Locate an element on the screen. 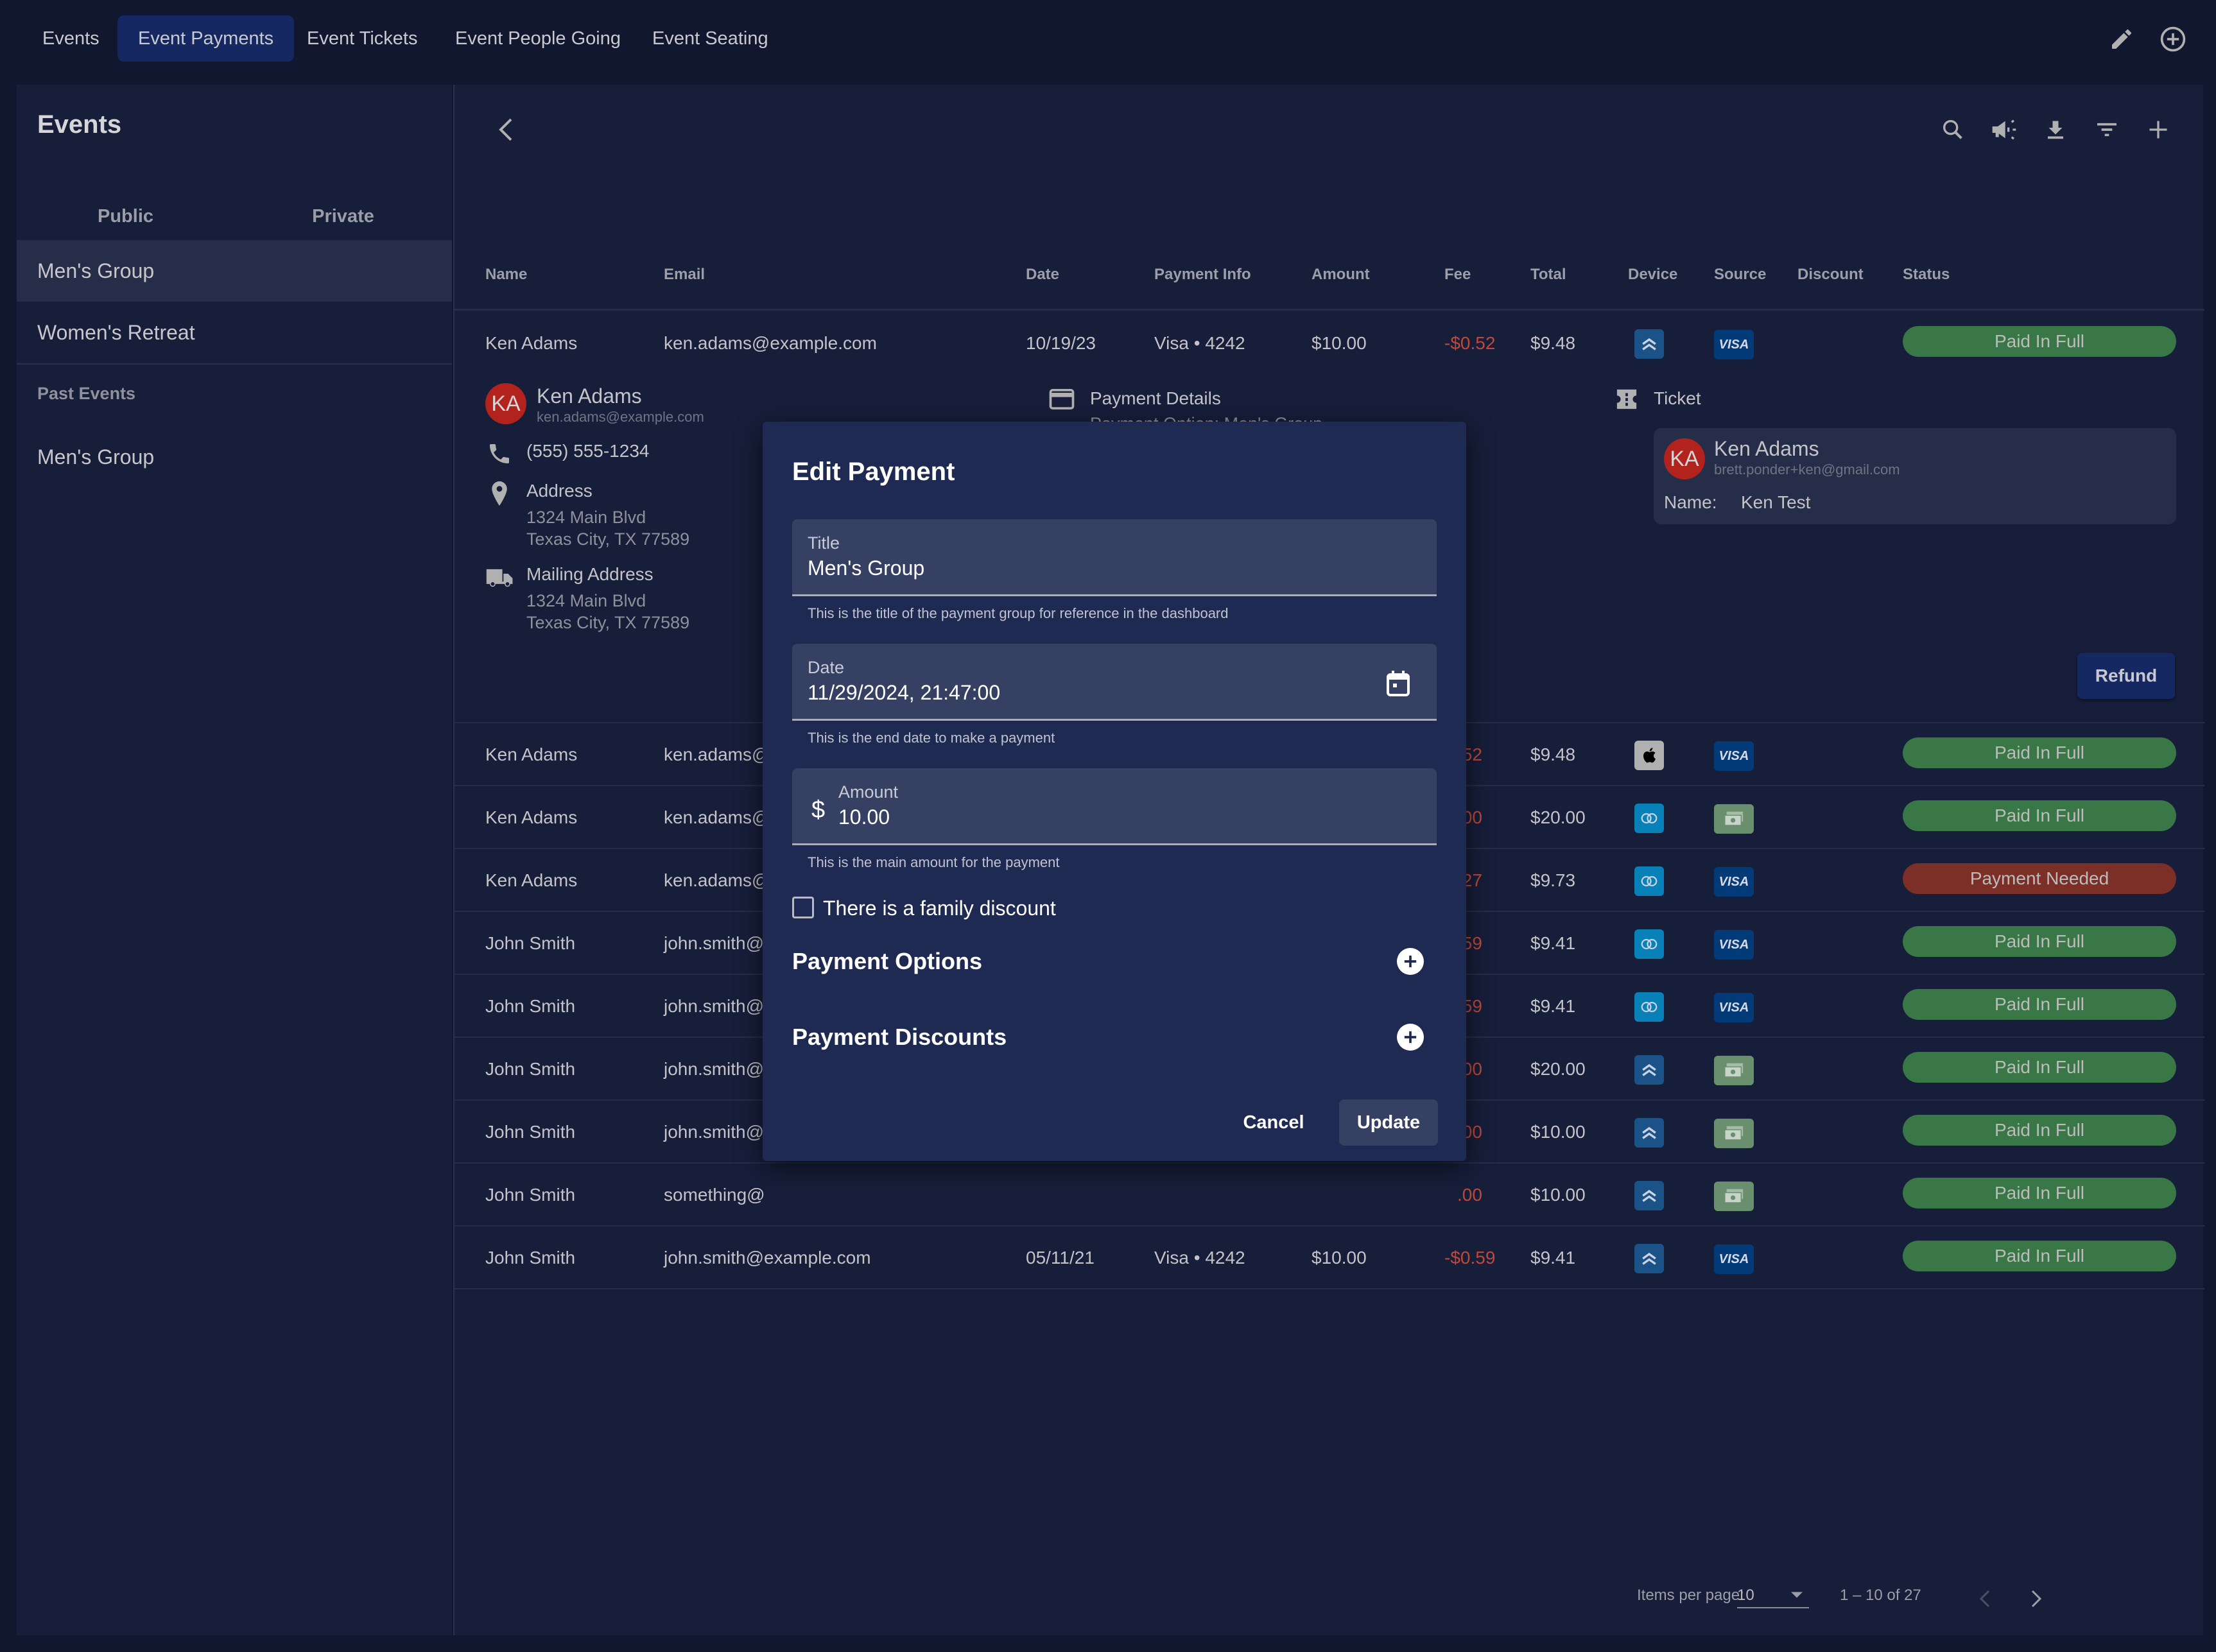  payment-discounts-section: Payment Discounts is located at coordinates (1114, 1038).